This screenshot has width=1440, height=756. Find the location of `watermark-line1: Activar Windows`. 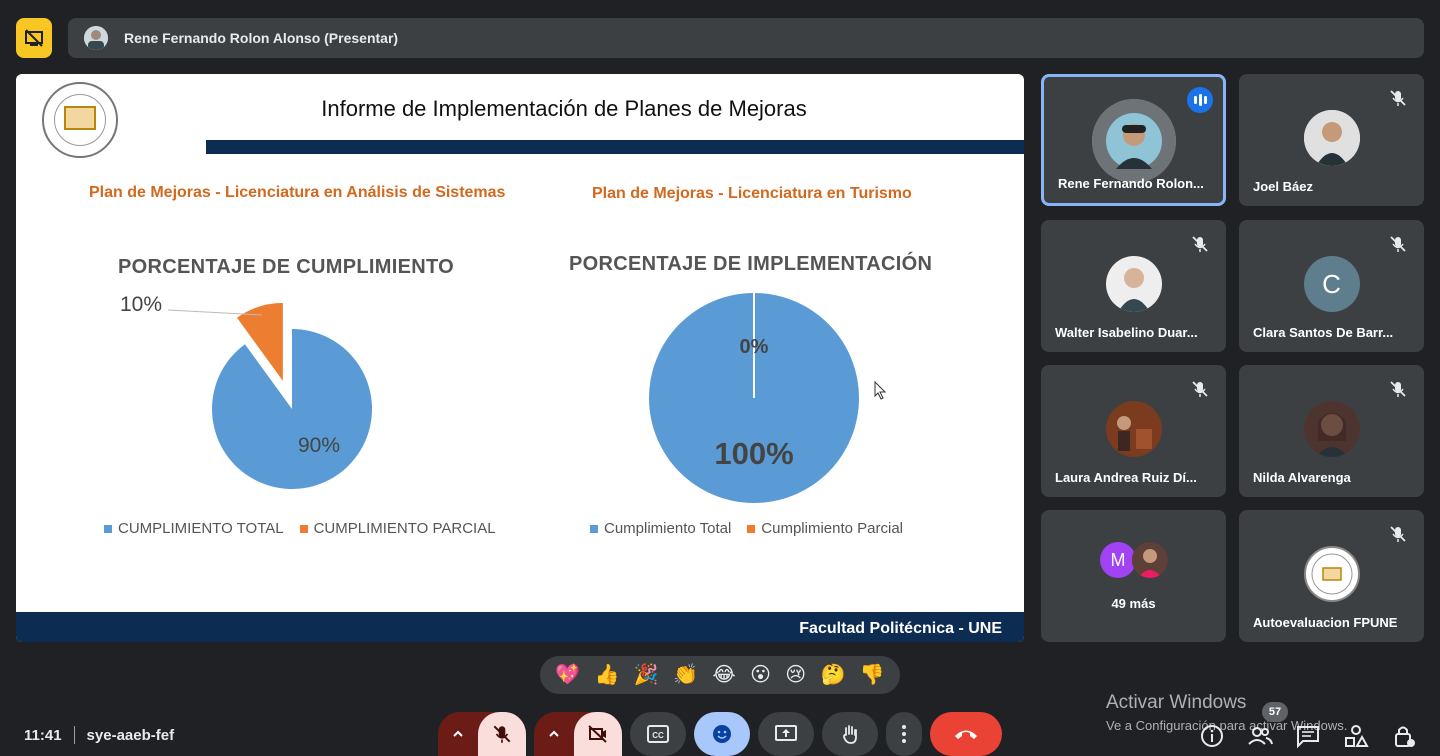

watermark-line1: Activar Windows is located at coordinates (1176, 702).